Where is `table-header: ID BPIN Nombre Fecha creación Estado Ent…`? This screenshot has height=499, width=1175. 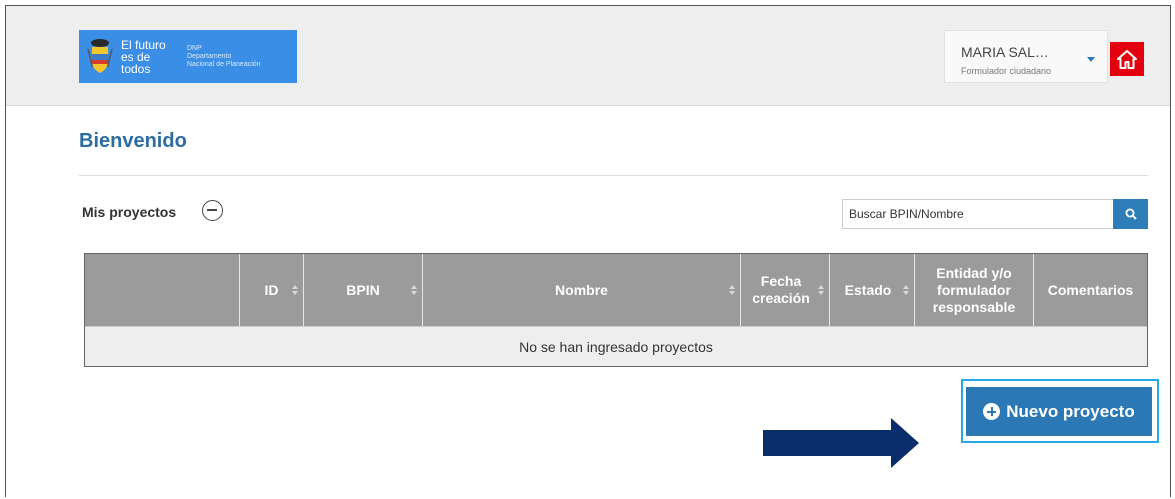 table-header: ID BPIN Nombre Fecha creación Estado Ent… is located at coordinates (616, 290).